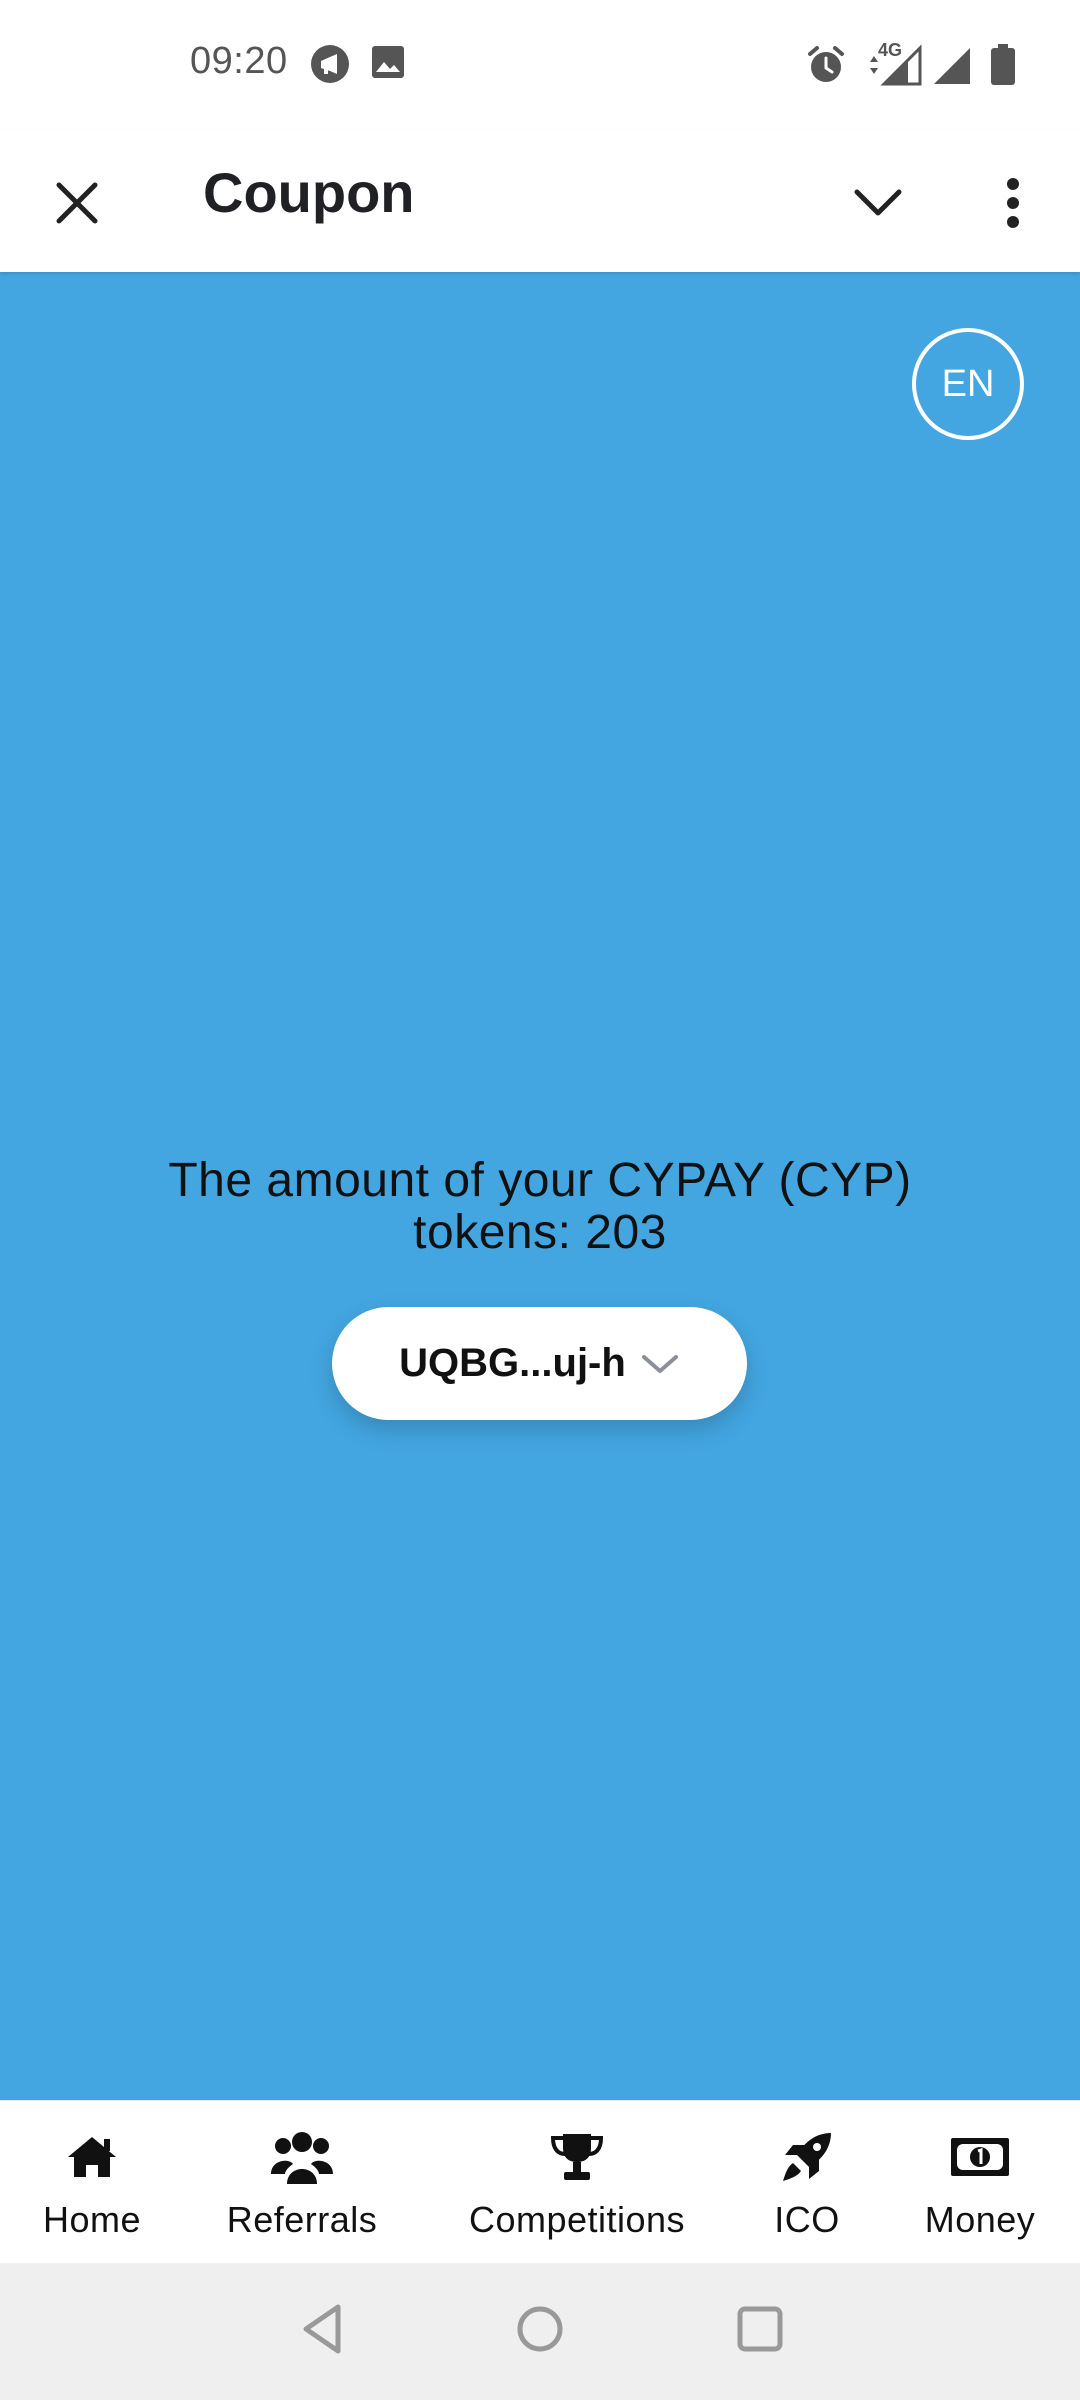 The height and width of the screenshot is (2400, 1080). Describe the element at coordinates (577, 2157) in the screenshot. I see `trophy-icon` at that location.